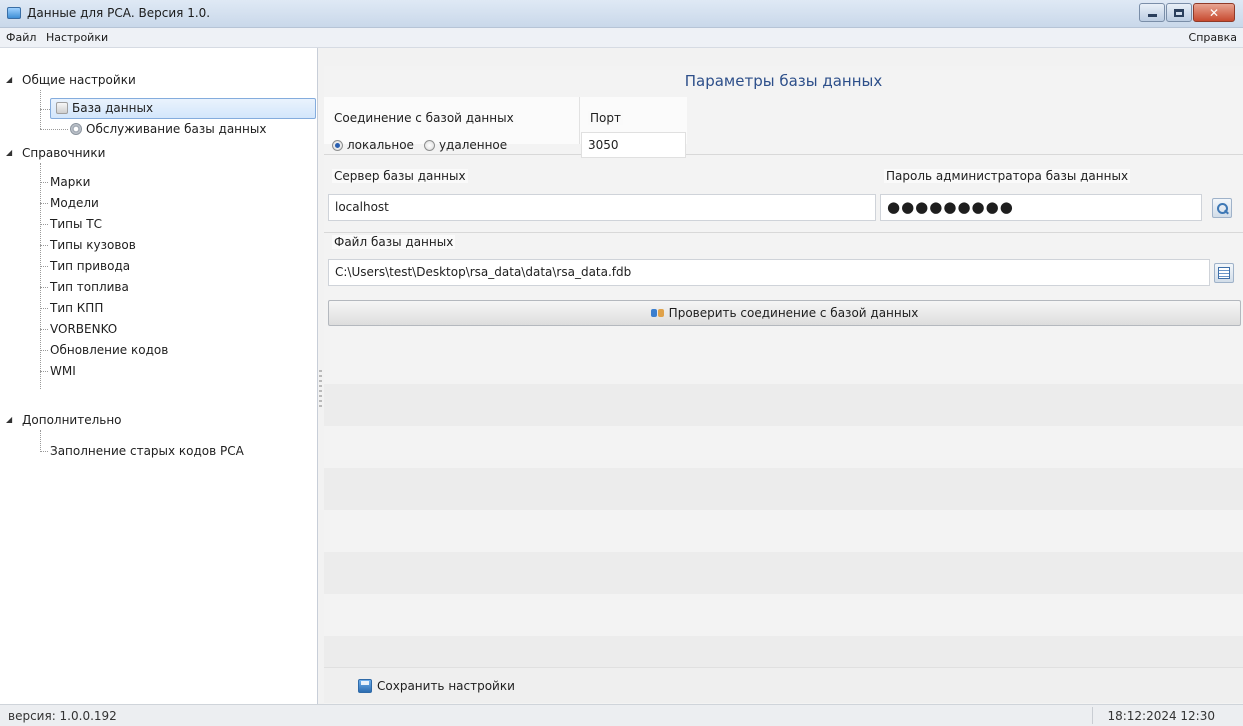 This screenshot has height=726, width=1243. Describe the element at coordinates (605, 118) in the screenshot. I see `port-label: Порт` at that location.